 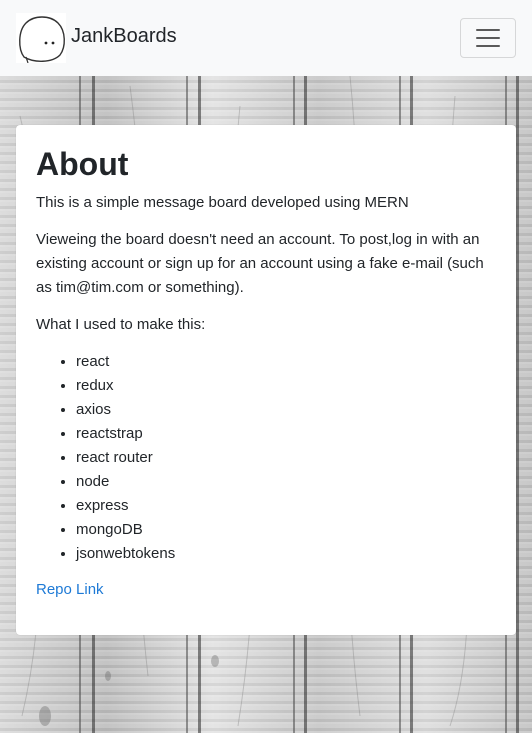 I want to click on list-item: node, so click(x=286, y=482).